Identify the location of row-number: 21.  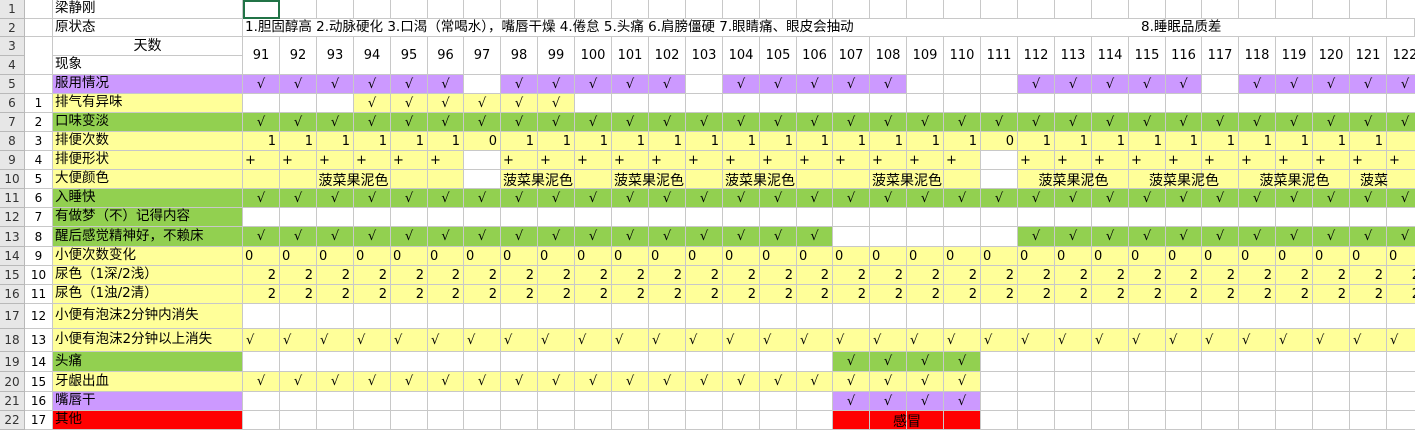
(12, 401).